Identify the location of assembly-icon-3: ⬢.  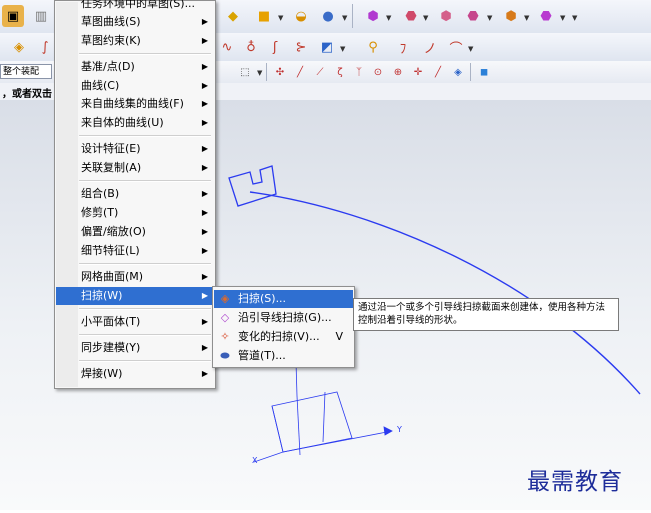
(446, 16).